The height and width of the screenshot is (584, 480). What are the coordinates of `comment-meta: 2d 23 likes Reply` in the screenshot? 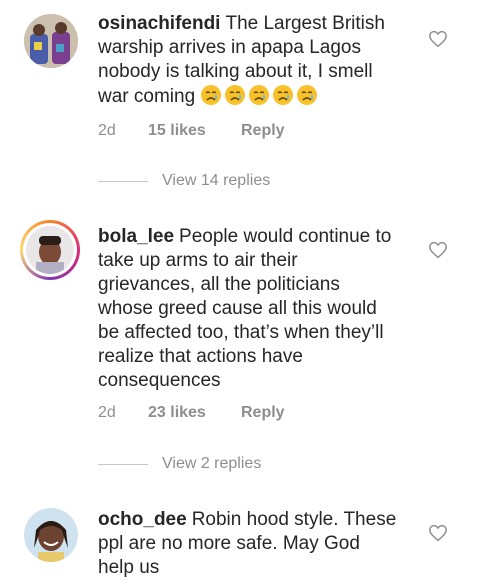 It's located at (191, 413).